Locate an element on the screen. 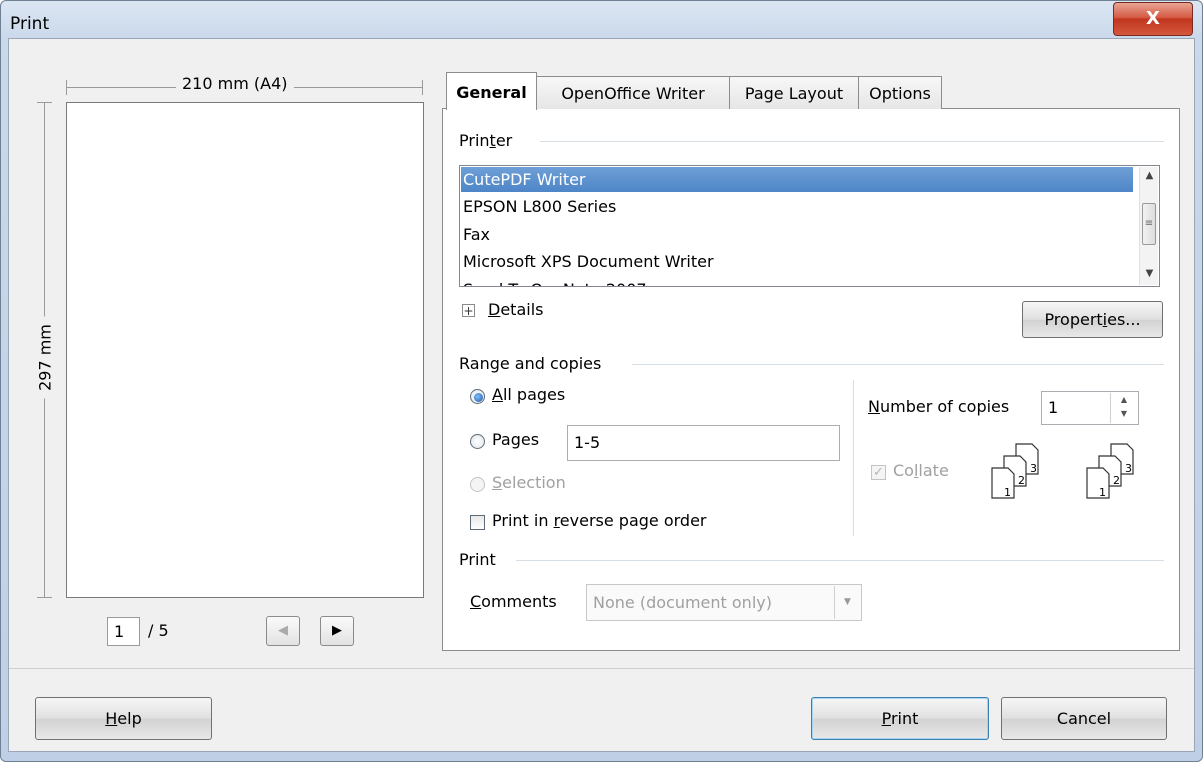 The width and height of the screenshot is (1203, 762). printer-item-epson: EPSON L800 Series is located at coordinates (797, 206).